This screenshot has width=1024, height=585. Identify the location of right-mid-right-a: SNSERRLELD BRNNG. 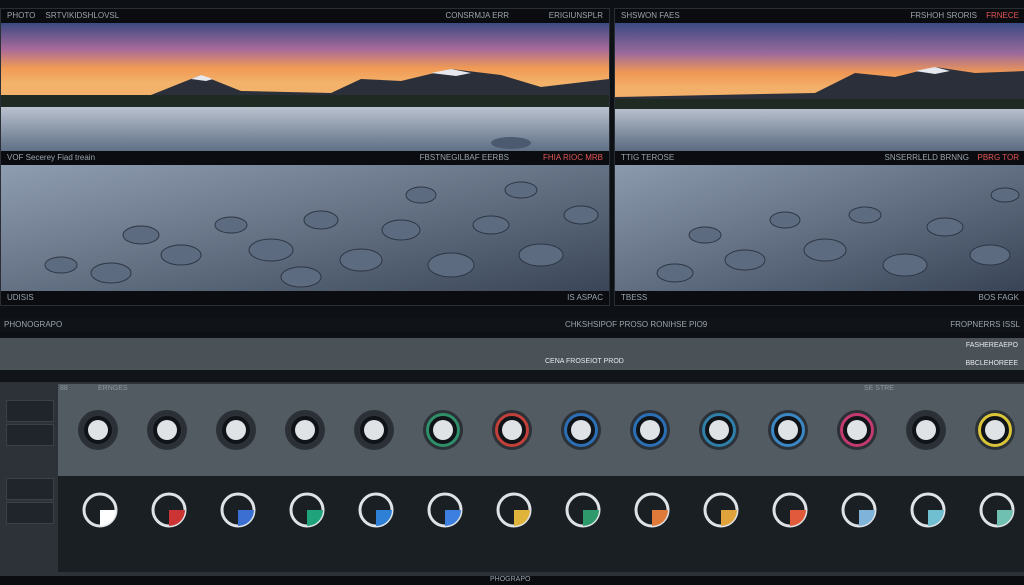
(926, 157).